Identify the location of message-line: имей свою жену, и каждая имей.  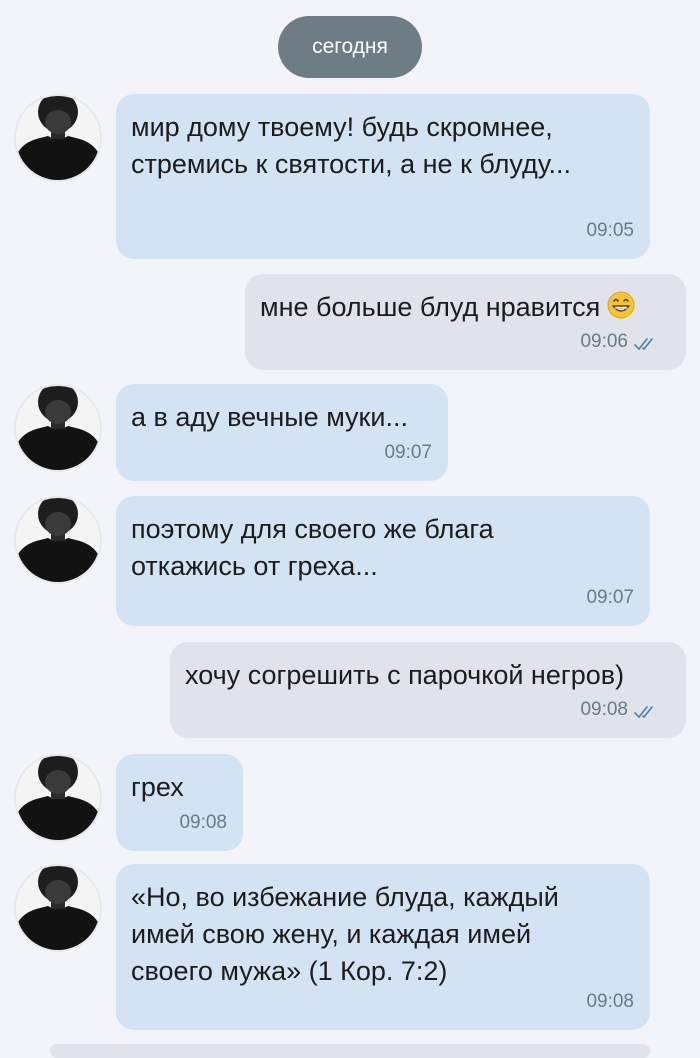
(331, 934).